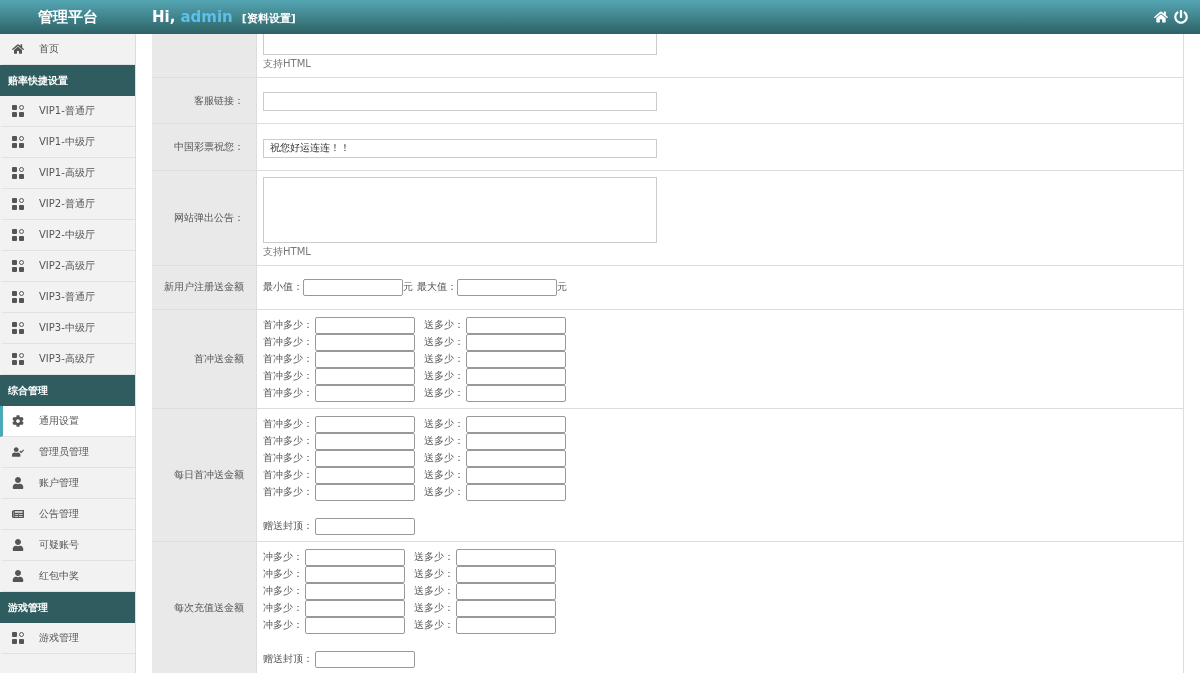 The image size is (1200, 673). I want to click on sidebar-section: 赔率快捷设置, so click(67, 80).